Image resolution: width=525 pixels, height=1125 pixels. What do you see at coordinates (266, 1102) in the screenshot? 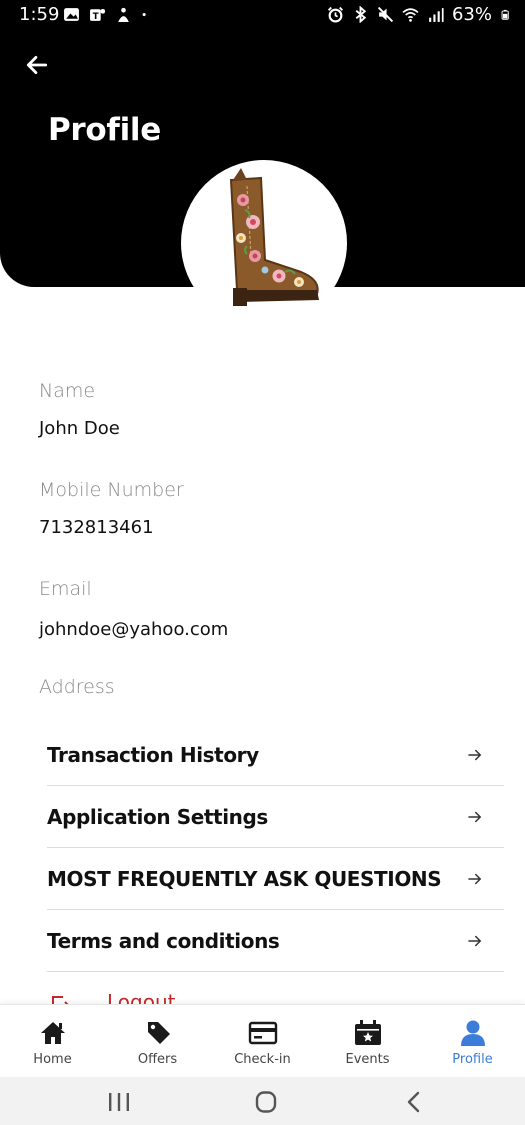
I see `home-button-icon` at bounding box center [266, 1102].